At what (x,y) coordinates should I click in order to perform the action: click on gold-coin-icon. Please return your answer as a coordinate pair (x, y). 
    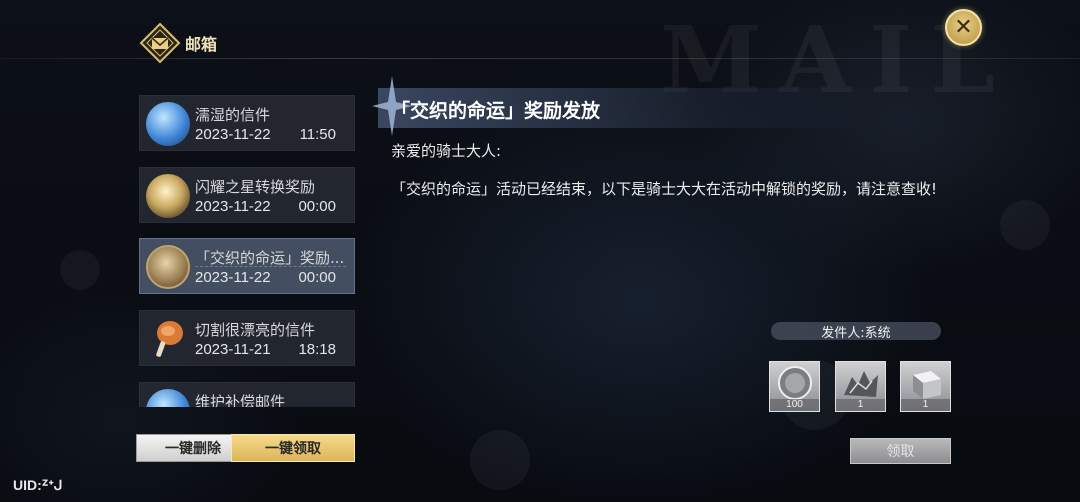
    Looking at the image, I should click on (168, 196).